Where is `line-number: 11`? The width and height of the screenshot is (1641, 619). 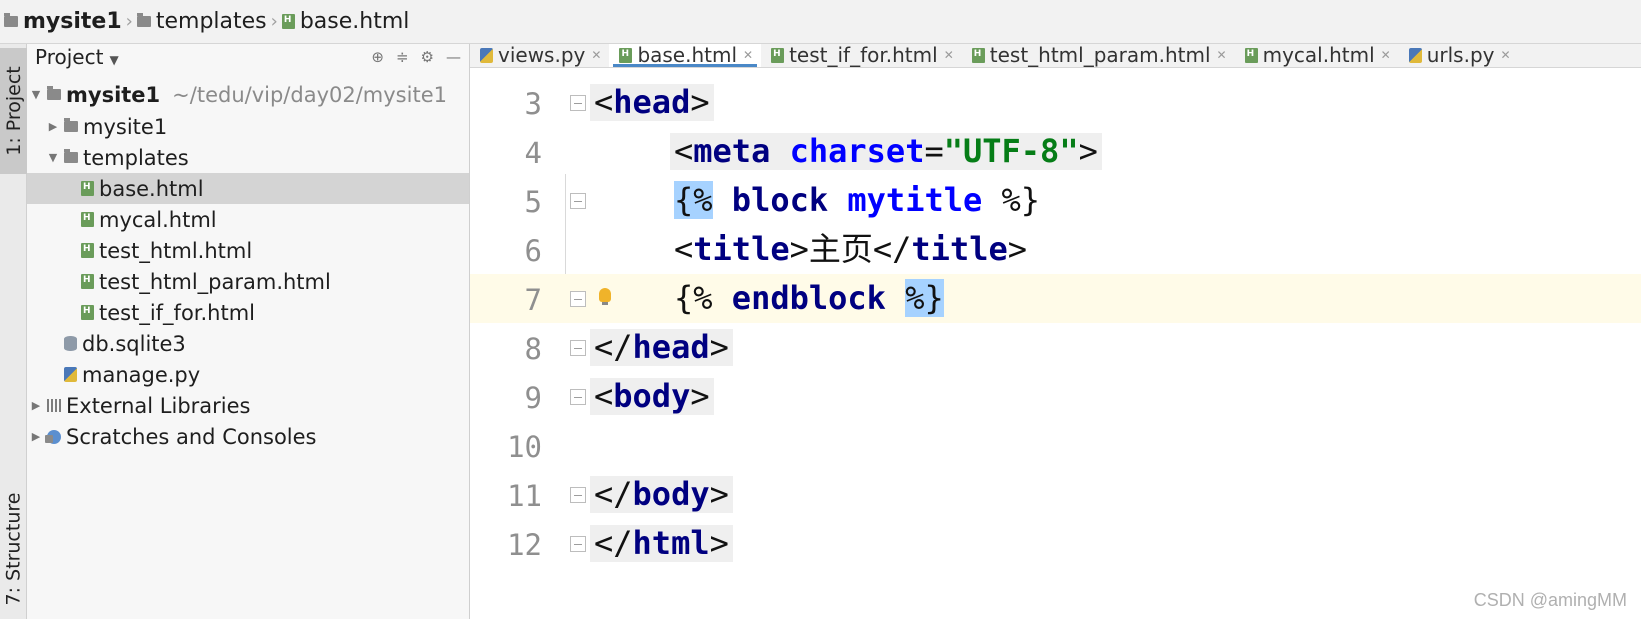
line-number: 11 is located at coordinates (524, 496).